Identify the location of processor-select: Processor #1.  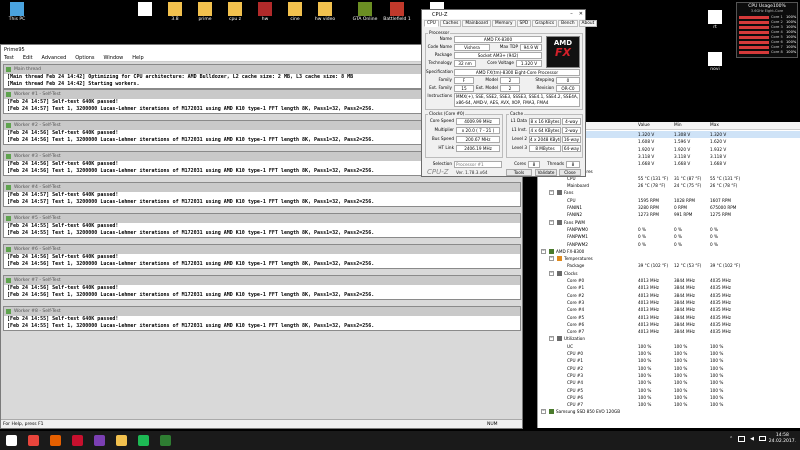
(478, 164).